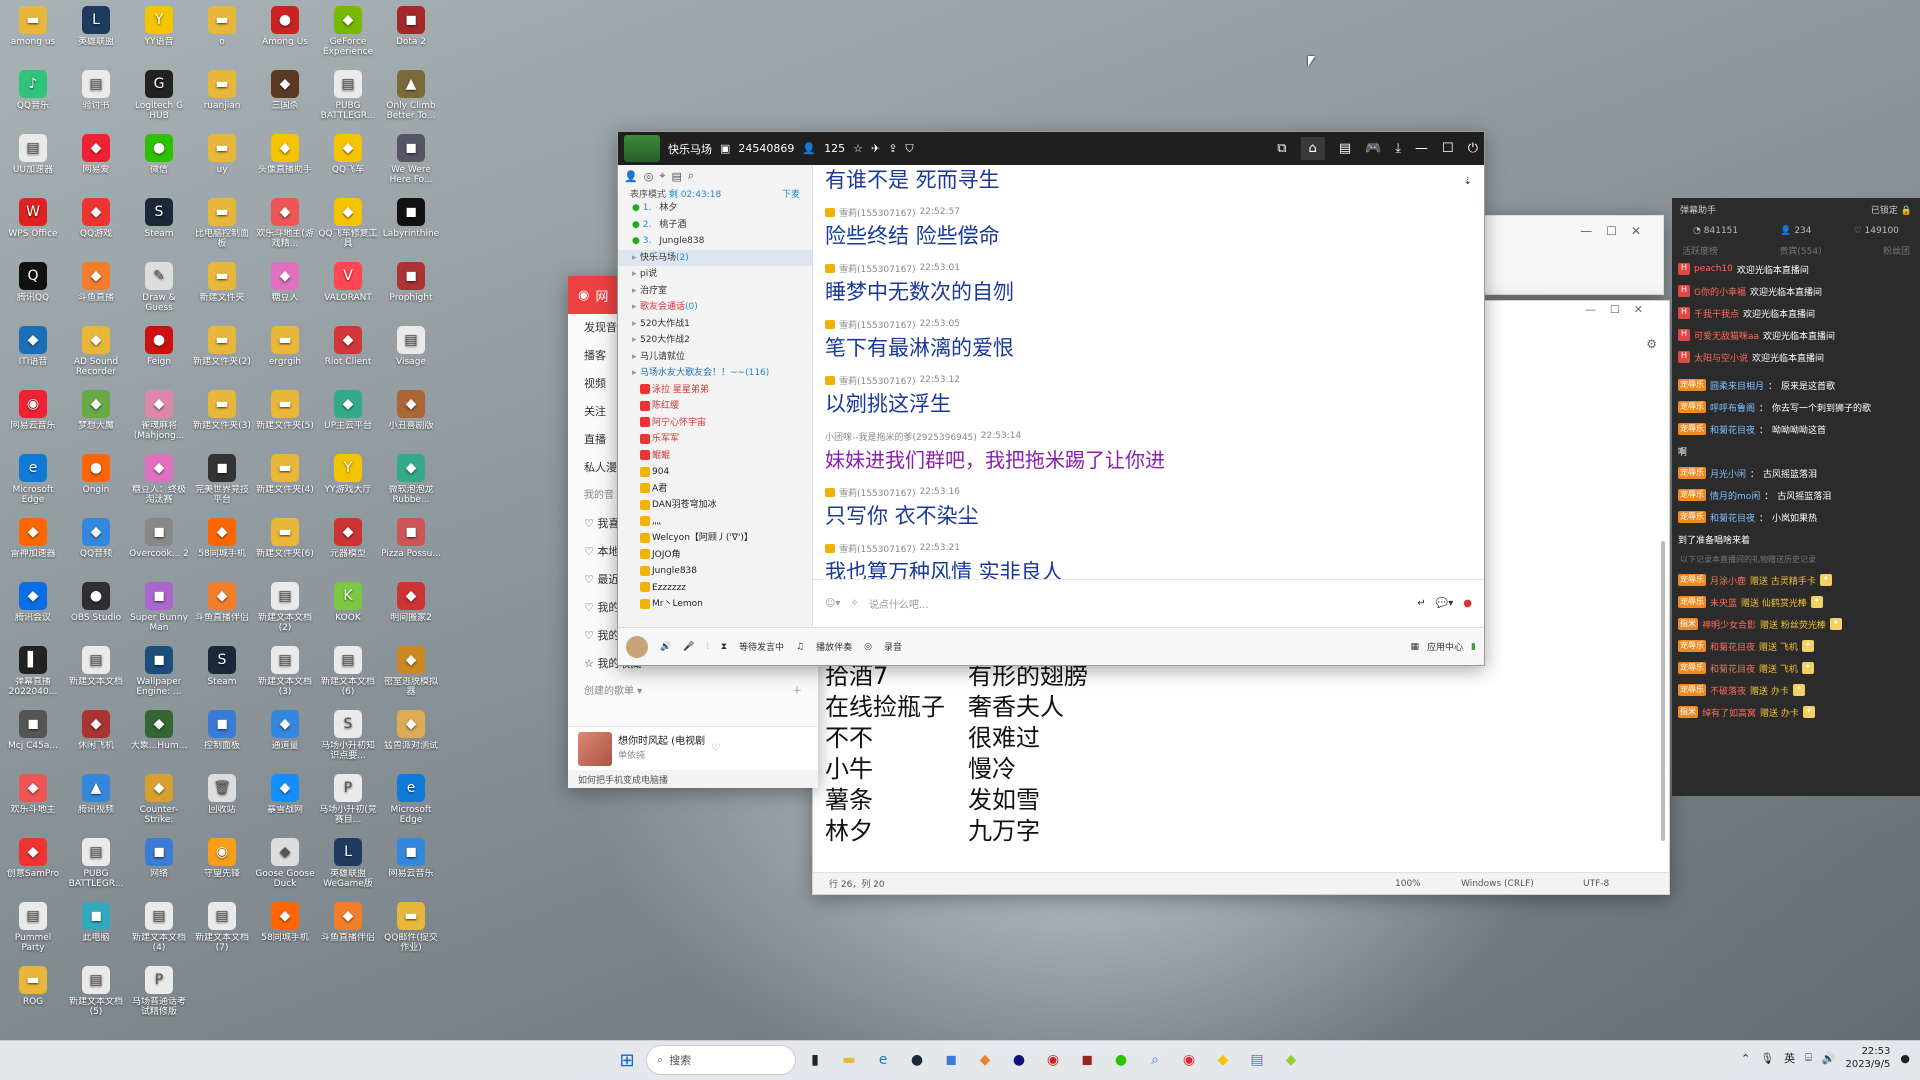 Image resolution: width=1920 pixels, height=1080 pixels. Describe the element at coordinates (222, 163) in the screenshot. I see `desktop-icon: ▬ uy` at that location.